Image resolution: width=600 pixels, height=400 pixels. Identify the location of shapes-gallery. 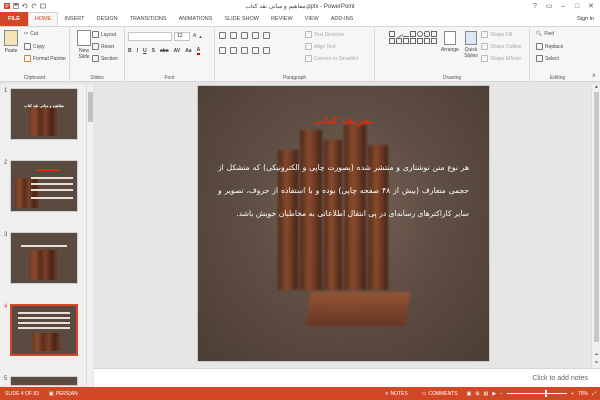
(413, 45).